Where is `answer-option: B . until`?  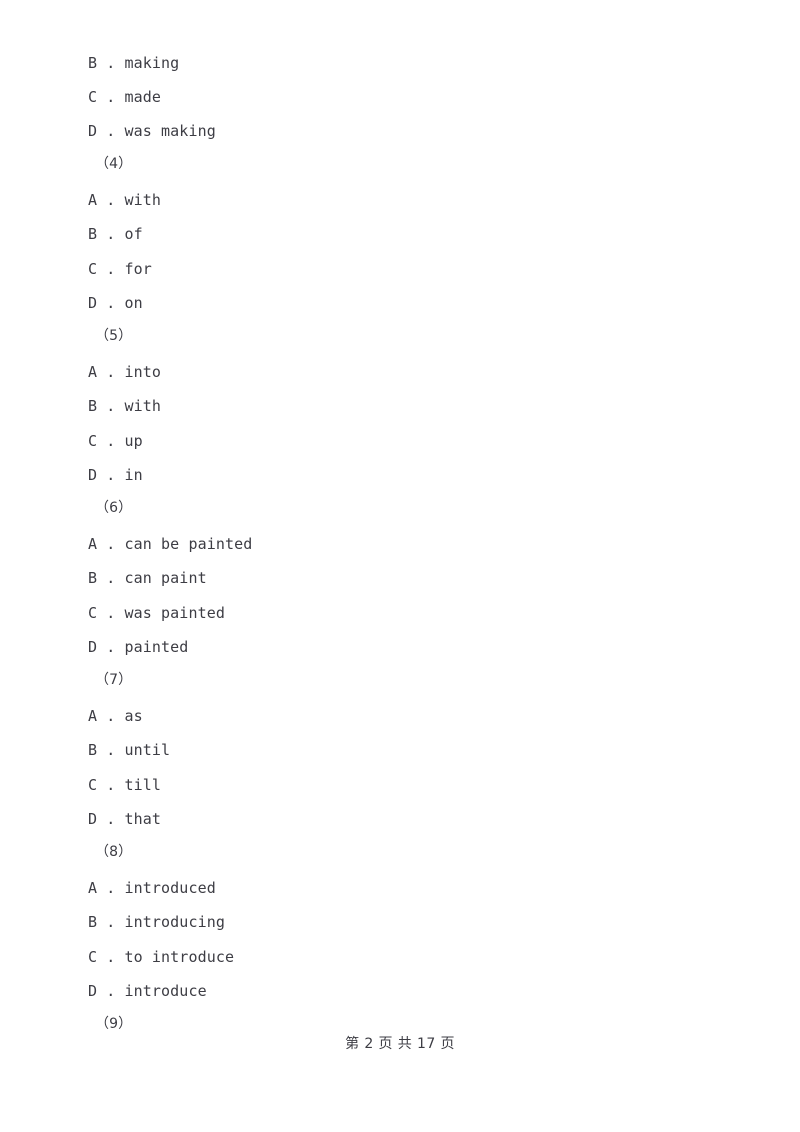
answer-option: B . until is located at coordinates (129, 750).